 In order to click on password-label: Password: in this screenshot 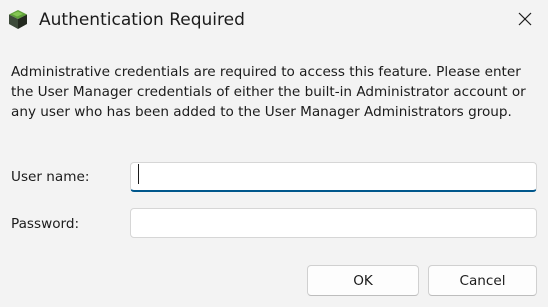, I will do `click(45, 224)`.